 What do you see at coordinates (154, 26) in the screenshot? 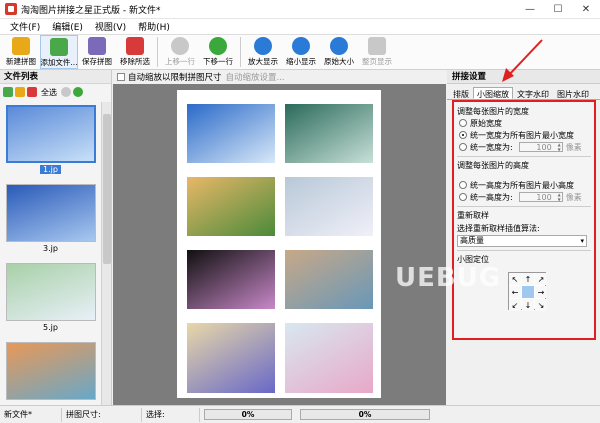
I see `menu-help: 帮助(H)` at bounding box center [154, 26].